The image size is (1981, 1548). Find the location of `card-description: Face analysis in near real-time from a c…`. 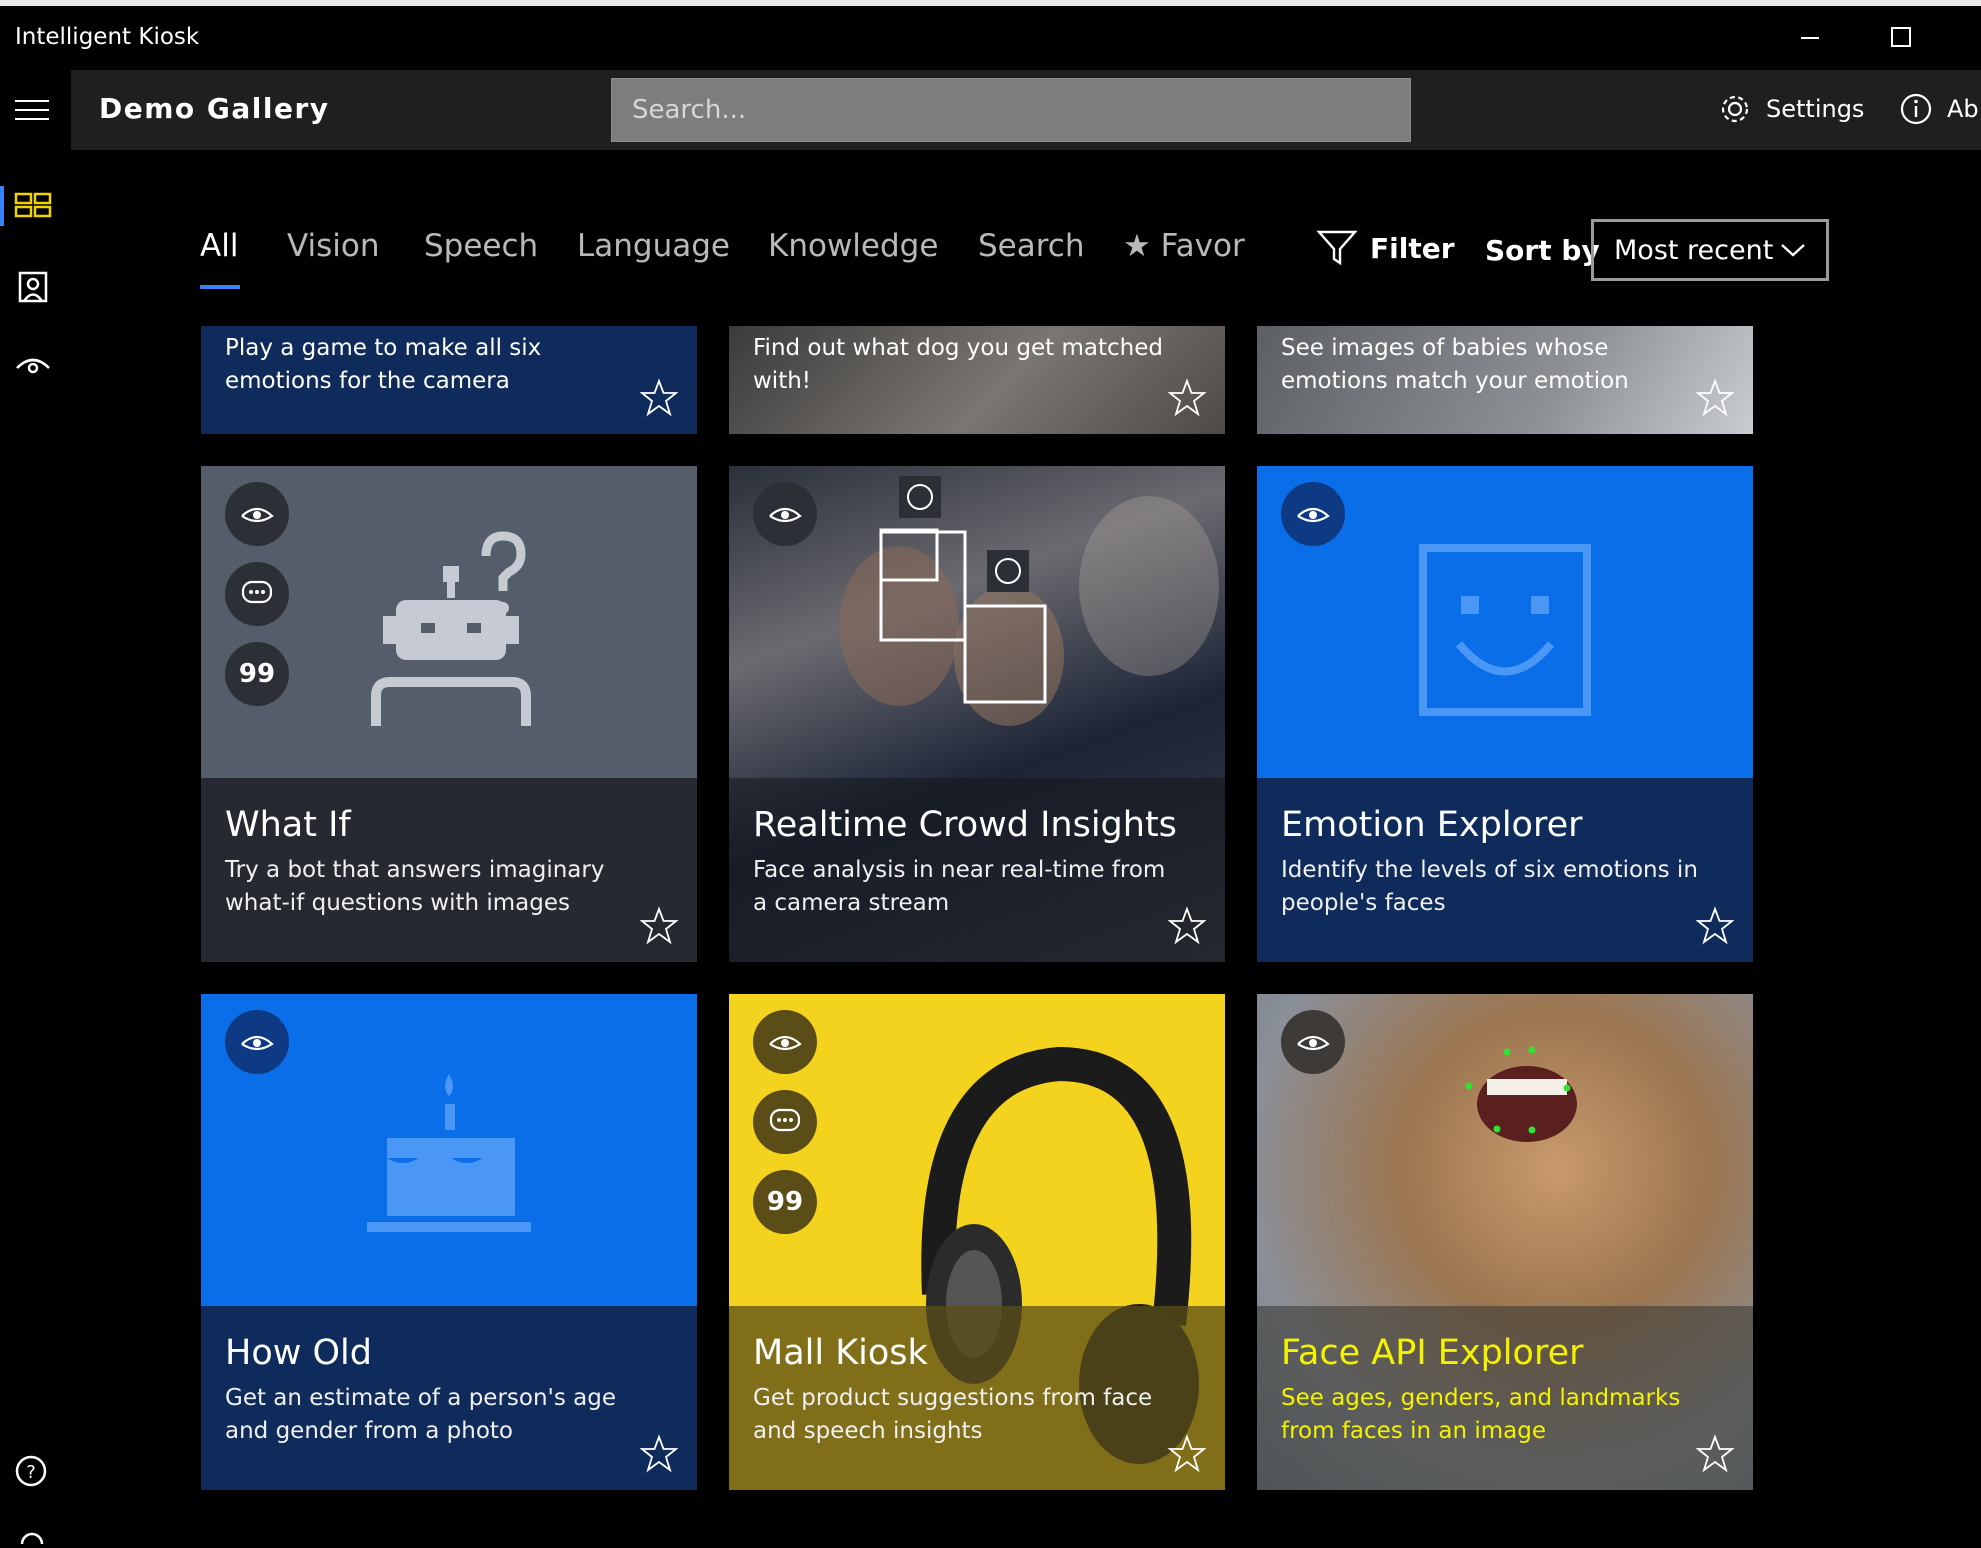

card-description: Face analysis in near real-time from a c… is located at coordinates (959, 886).